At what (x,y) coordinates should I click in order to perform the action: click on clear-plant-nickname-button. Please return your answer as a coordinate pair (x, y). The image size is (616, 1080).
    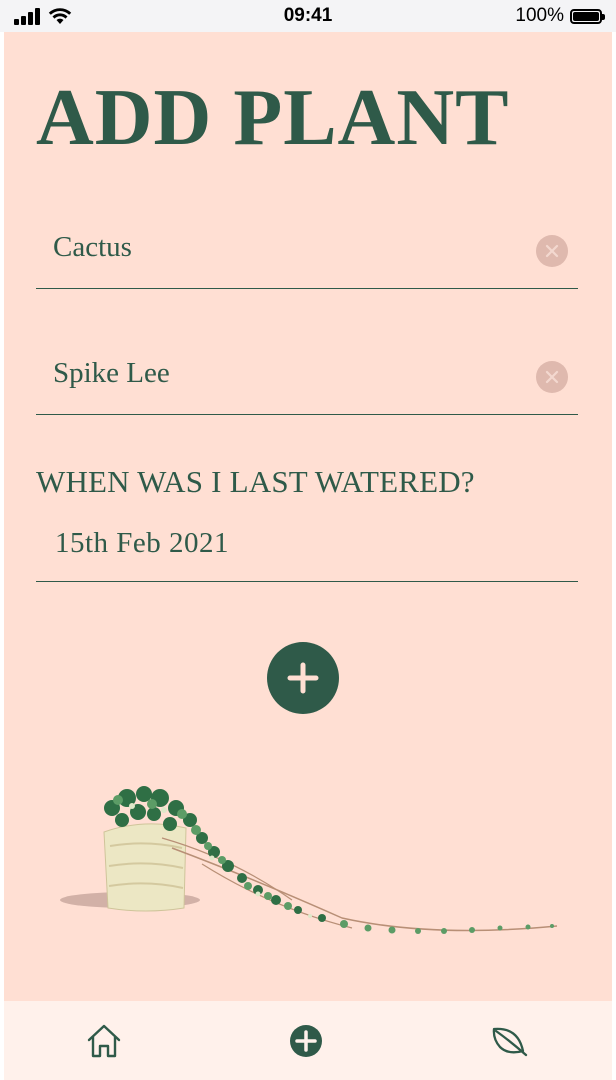
    Looking at the image, I should click on (552, 377).